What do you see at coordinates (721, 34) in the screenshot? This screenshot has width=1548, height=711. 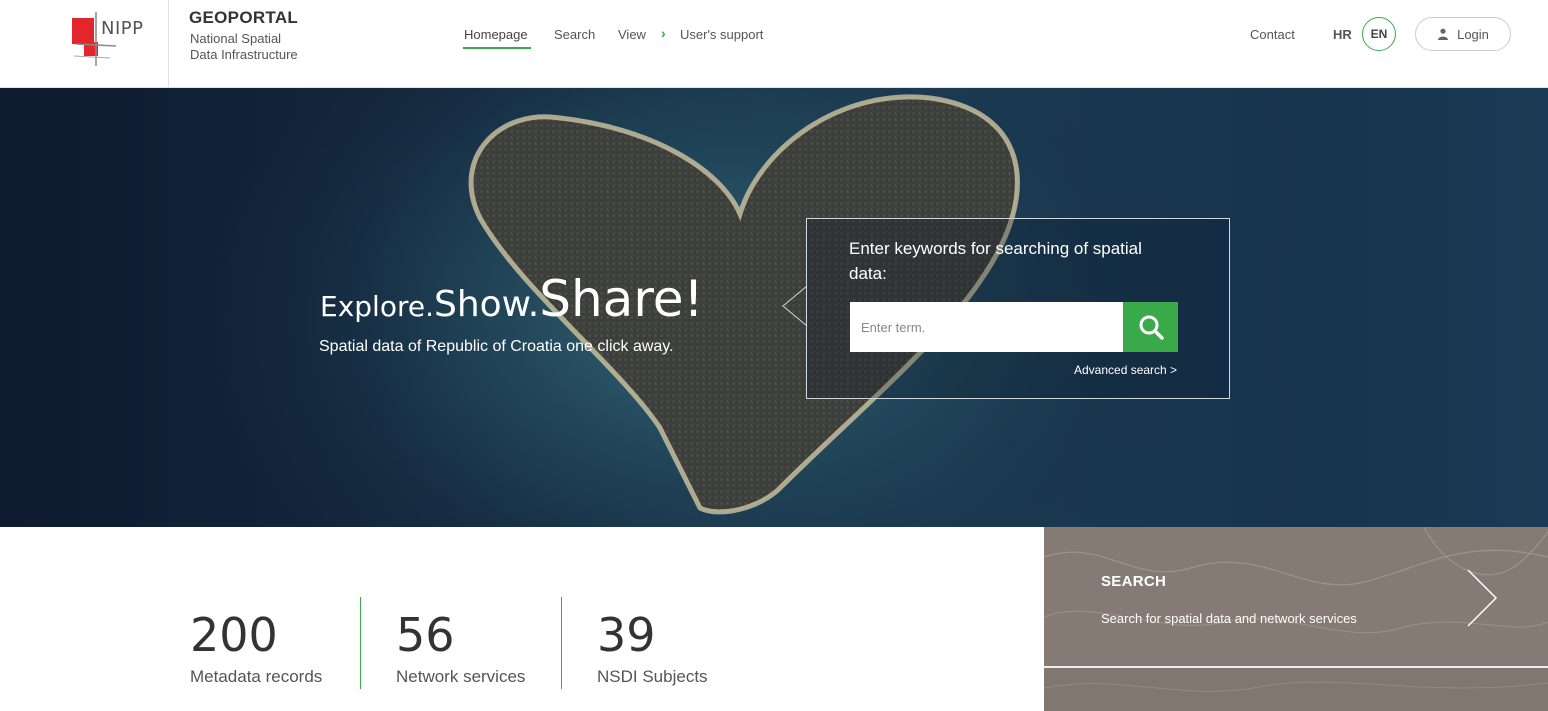 I see `nav-users-support: User's support` at bounding box center [721, 34].